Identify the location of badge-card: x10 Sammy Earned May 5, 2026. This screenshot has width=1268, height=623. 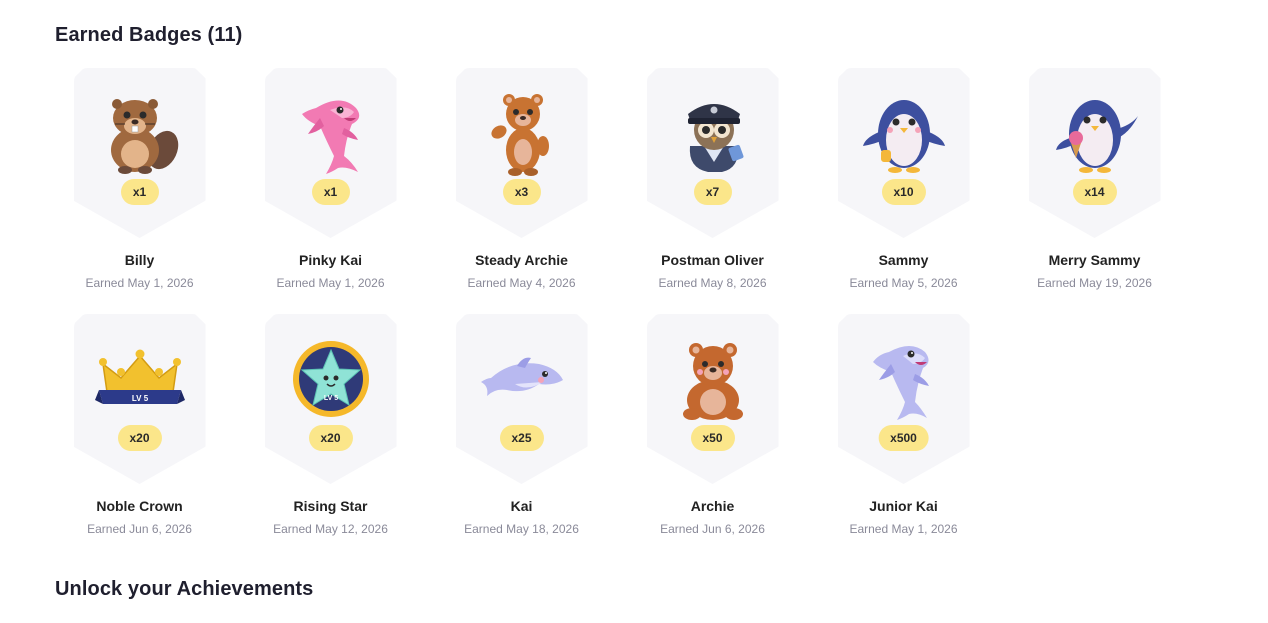
(903, 179).